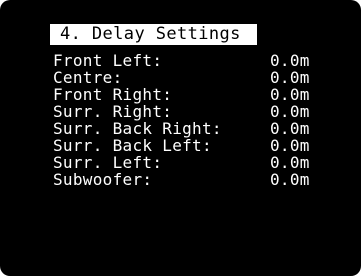 This screenshot has height=276, width=361. What do you see at coordinates (193, 111) in the screenshot?
I see `delay-row-surr-right: Surr. Right: 0.0m` at bounding box center [193, 111].